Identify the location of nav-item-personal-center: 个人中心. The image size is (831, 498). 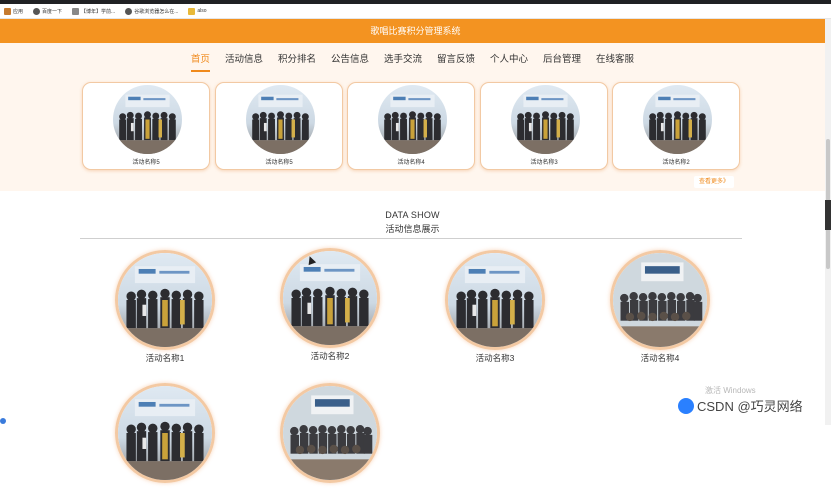
(509, 61).